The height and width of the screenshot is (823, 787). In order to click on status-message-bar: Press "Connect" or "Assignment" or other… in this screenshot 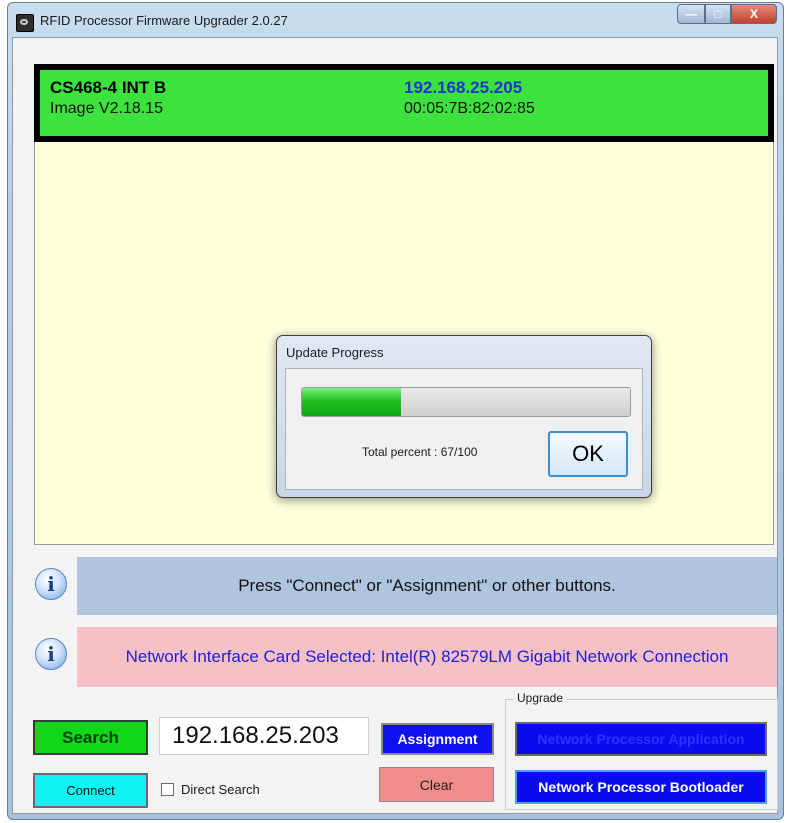, I will do `click(427, 586)`.